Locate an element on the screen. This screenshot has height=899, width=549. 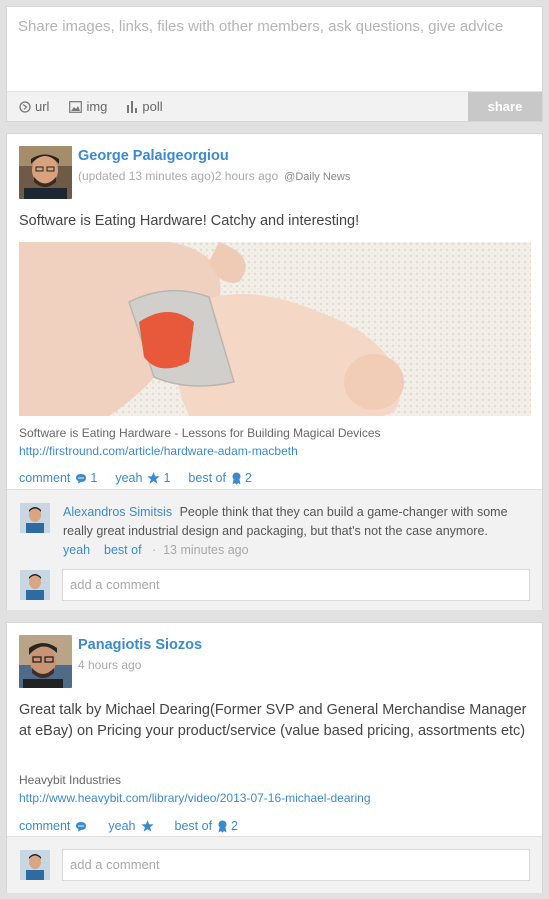
post-actions: comment 1 yeah 1 best of 2 is located at coordinates (144, 478).